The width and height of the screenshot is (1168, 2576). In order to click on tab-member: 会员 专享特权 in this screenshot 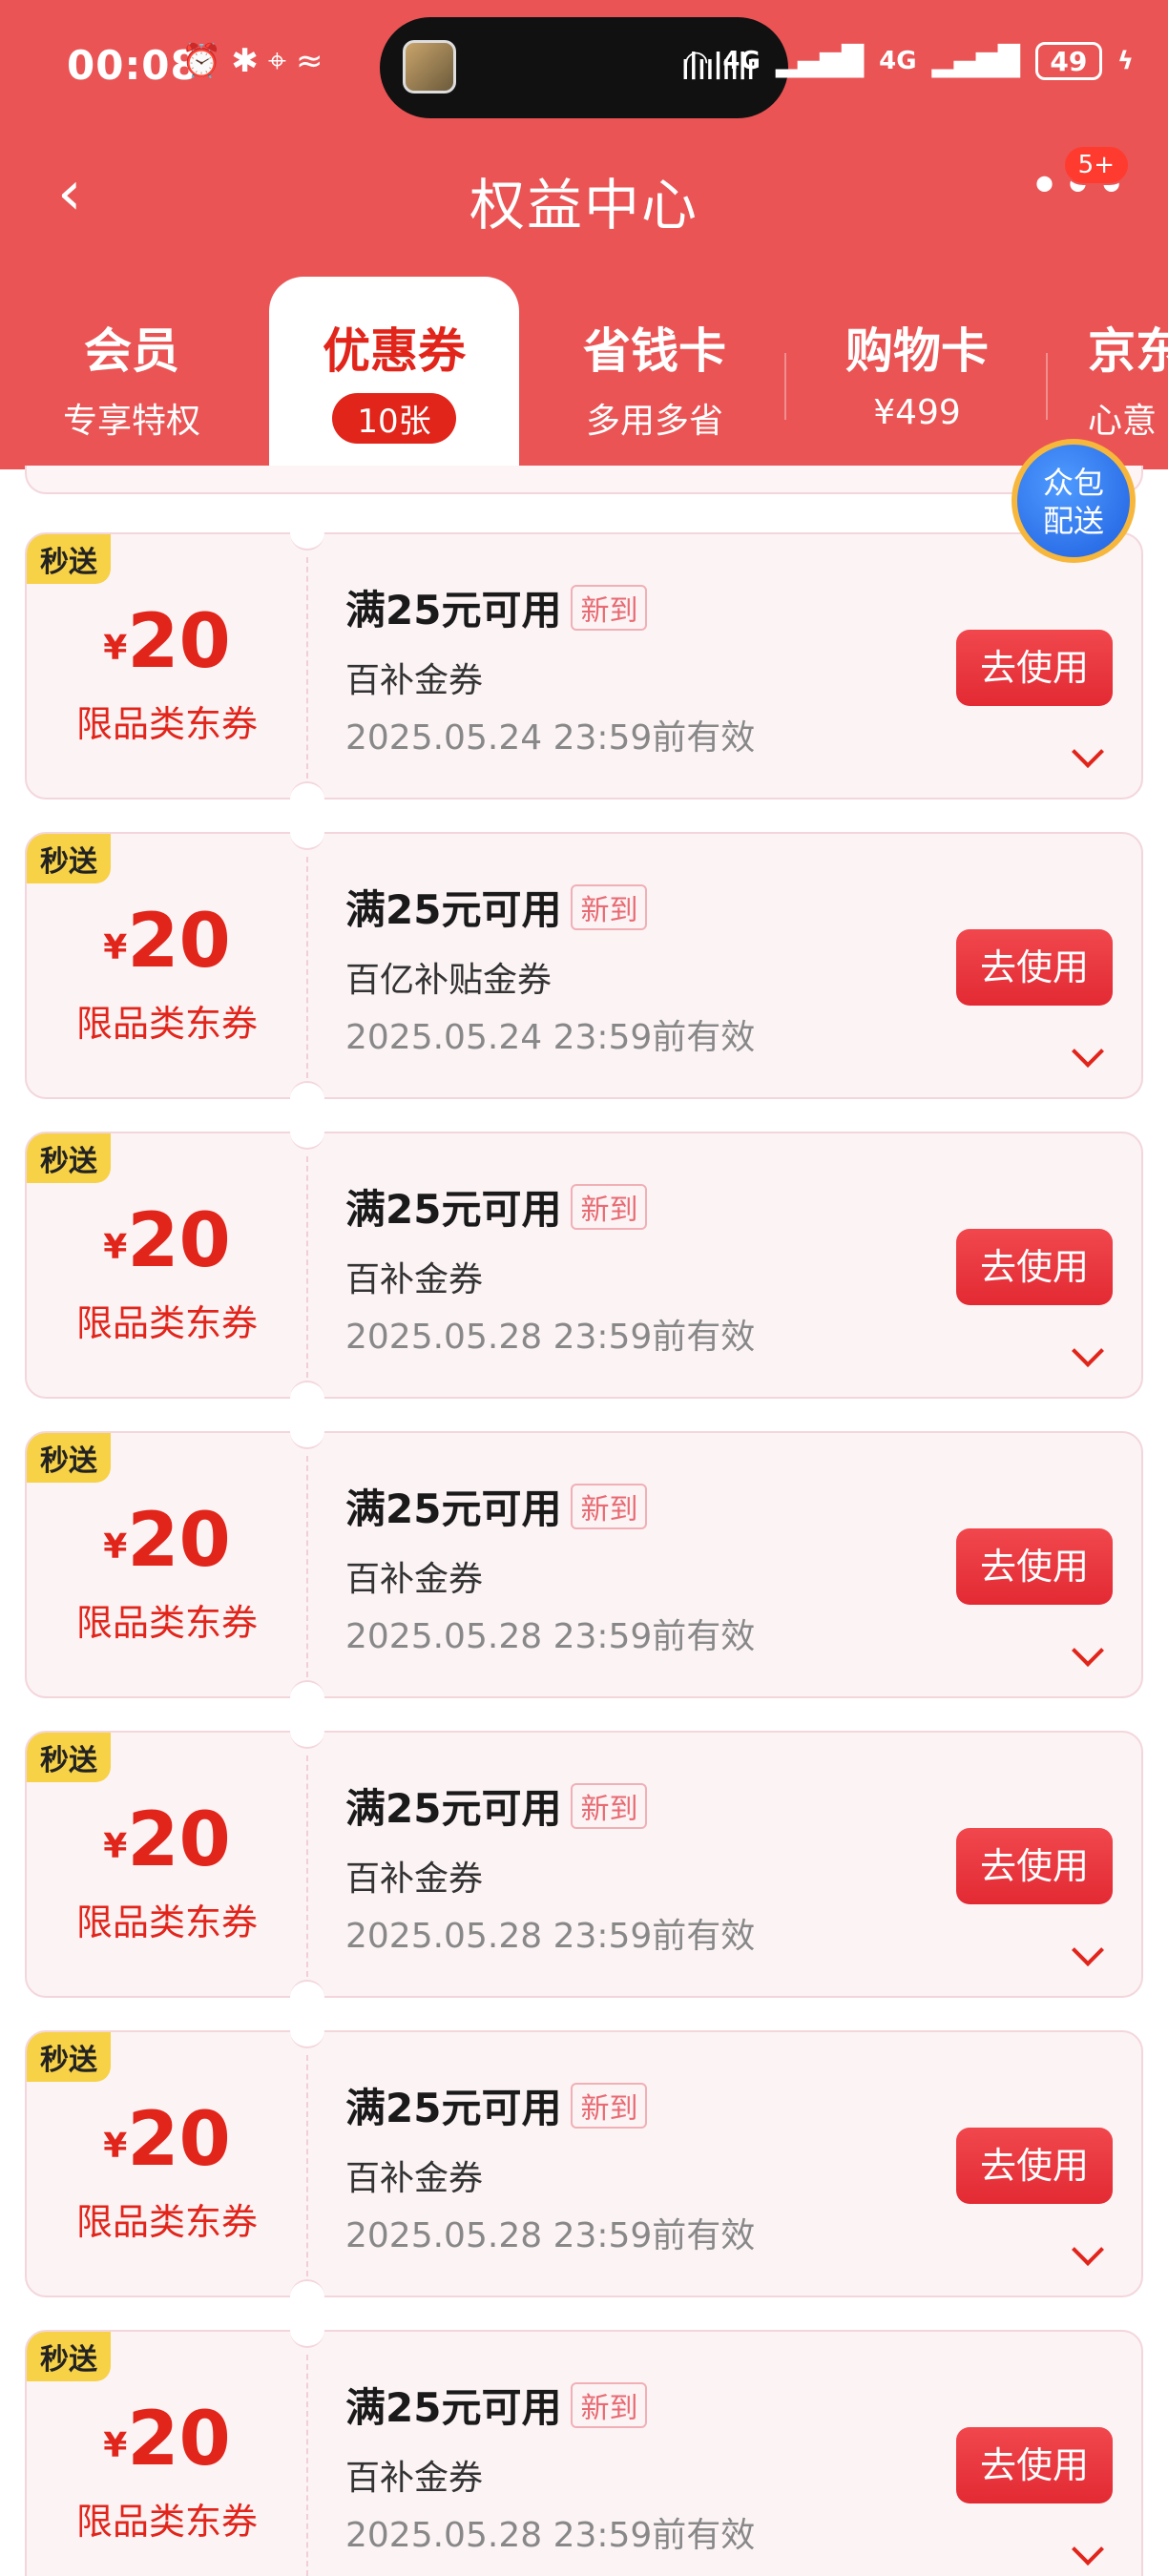, I will do `click(131, 373)`.